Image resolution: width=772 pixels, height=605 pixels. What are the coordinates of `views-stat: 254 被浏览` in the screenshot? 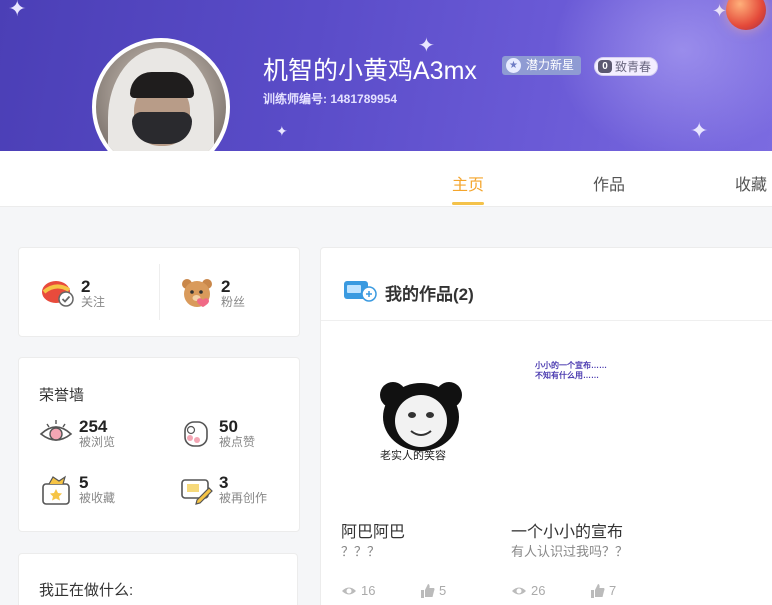 It's located at (77, 433).